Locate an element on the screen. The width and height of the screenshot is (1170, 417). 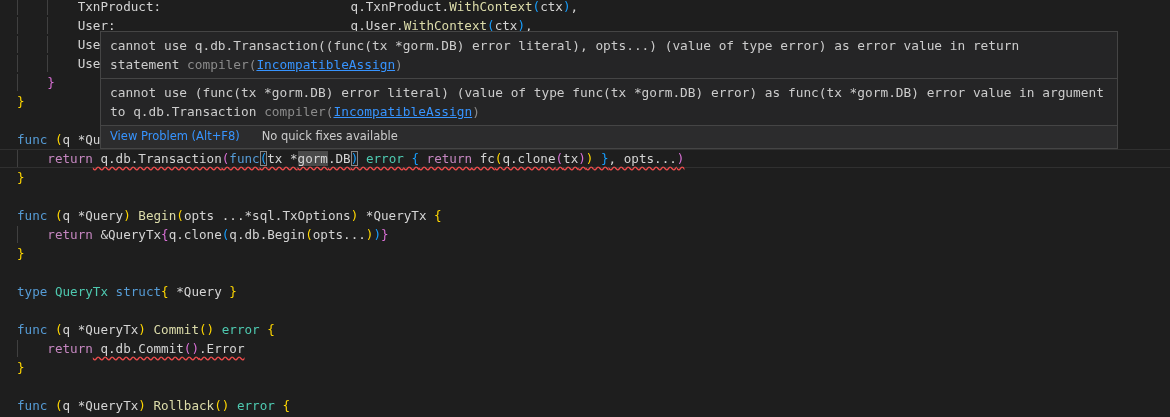
code-line: User: q.User.WithContext(ctx), is located at coordinates (304, 25).